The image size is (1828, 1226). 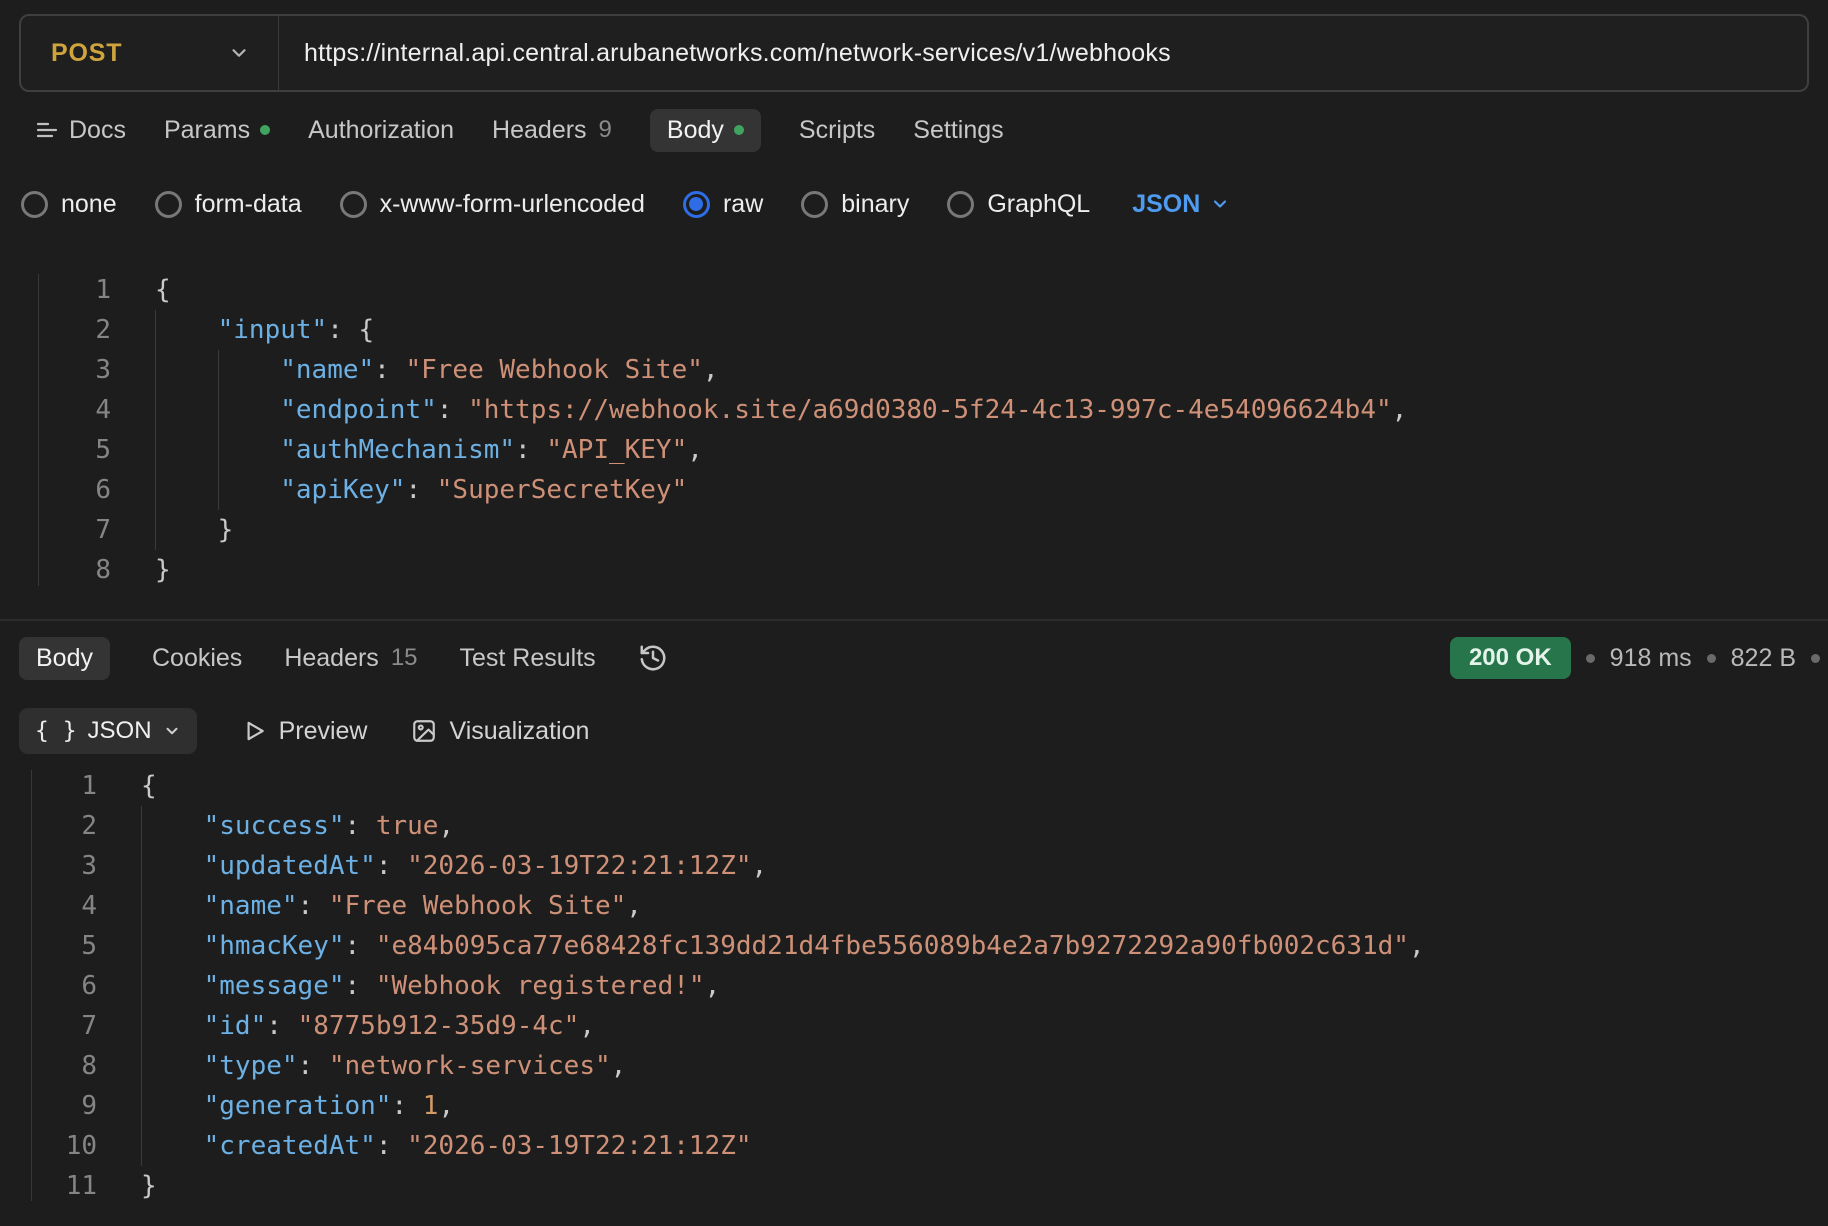 I want to click on tab-authorization: Authorization, so click(x=381, y=130).